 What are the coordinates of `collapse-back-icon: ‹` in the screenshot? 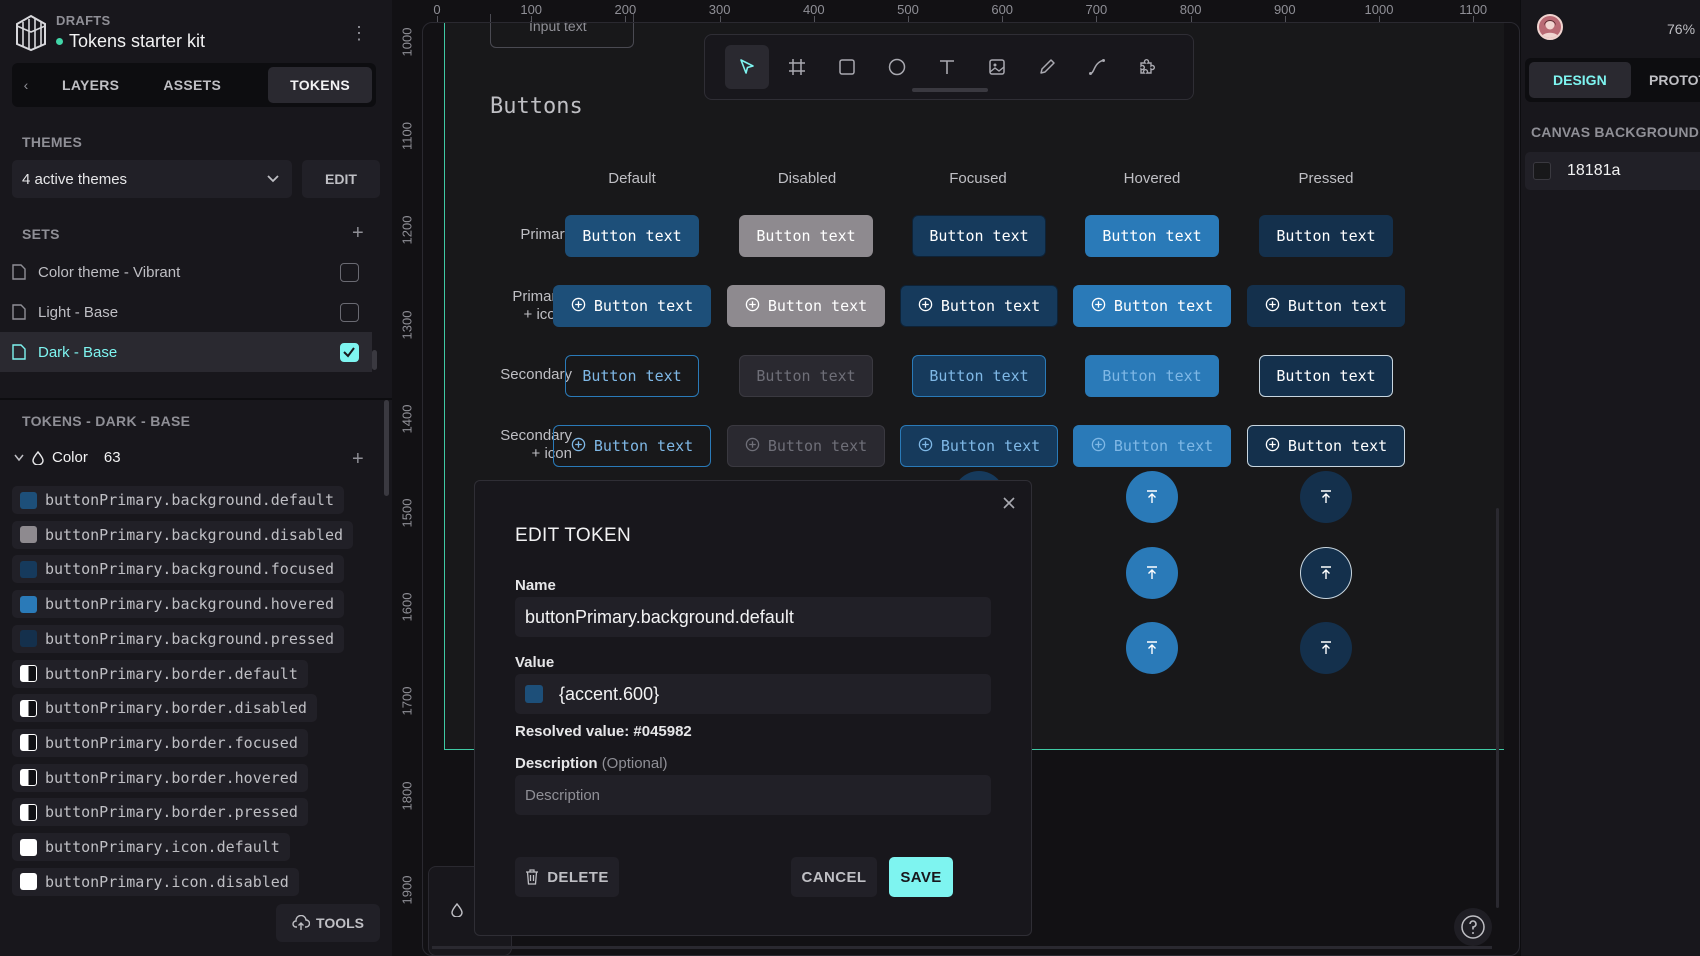 It's located at (26, 85).